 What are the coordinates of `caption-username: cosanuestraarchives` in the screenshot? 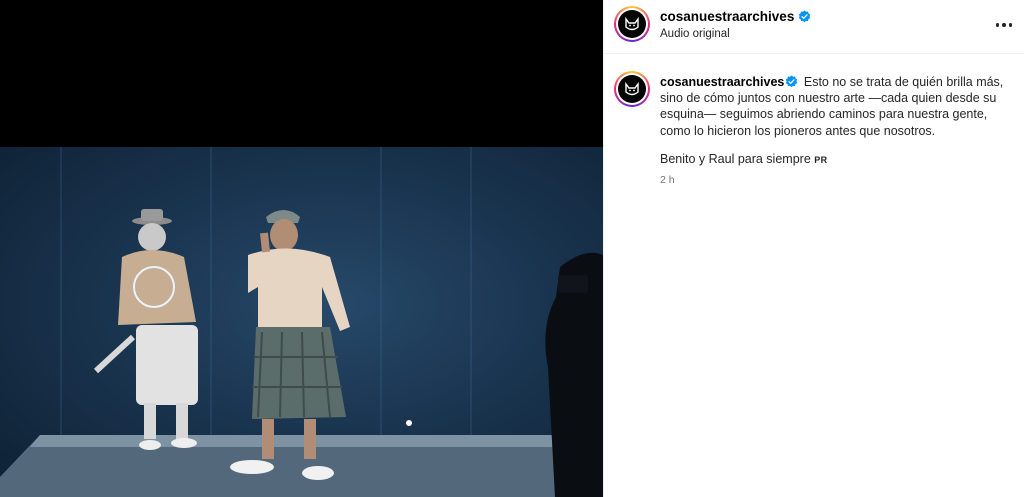 It's located at (722, 82).